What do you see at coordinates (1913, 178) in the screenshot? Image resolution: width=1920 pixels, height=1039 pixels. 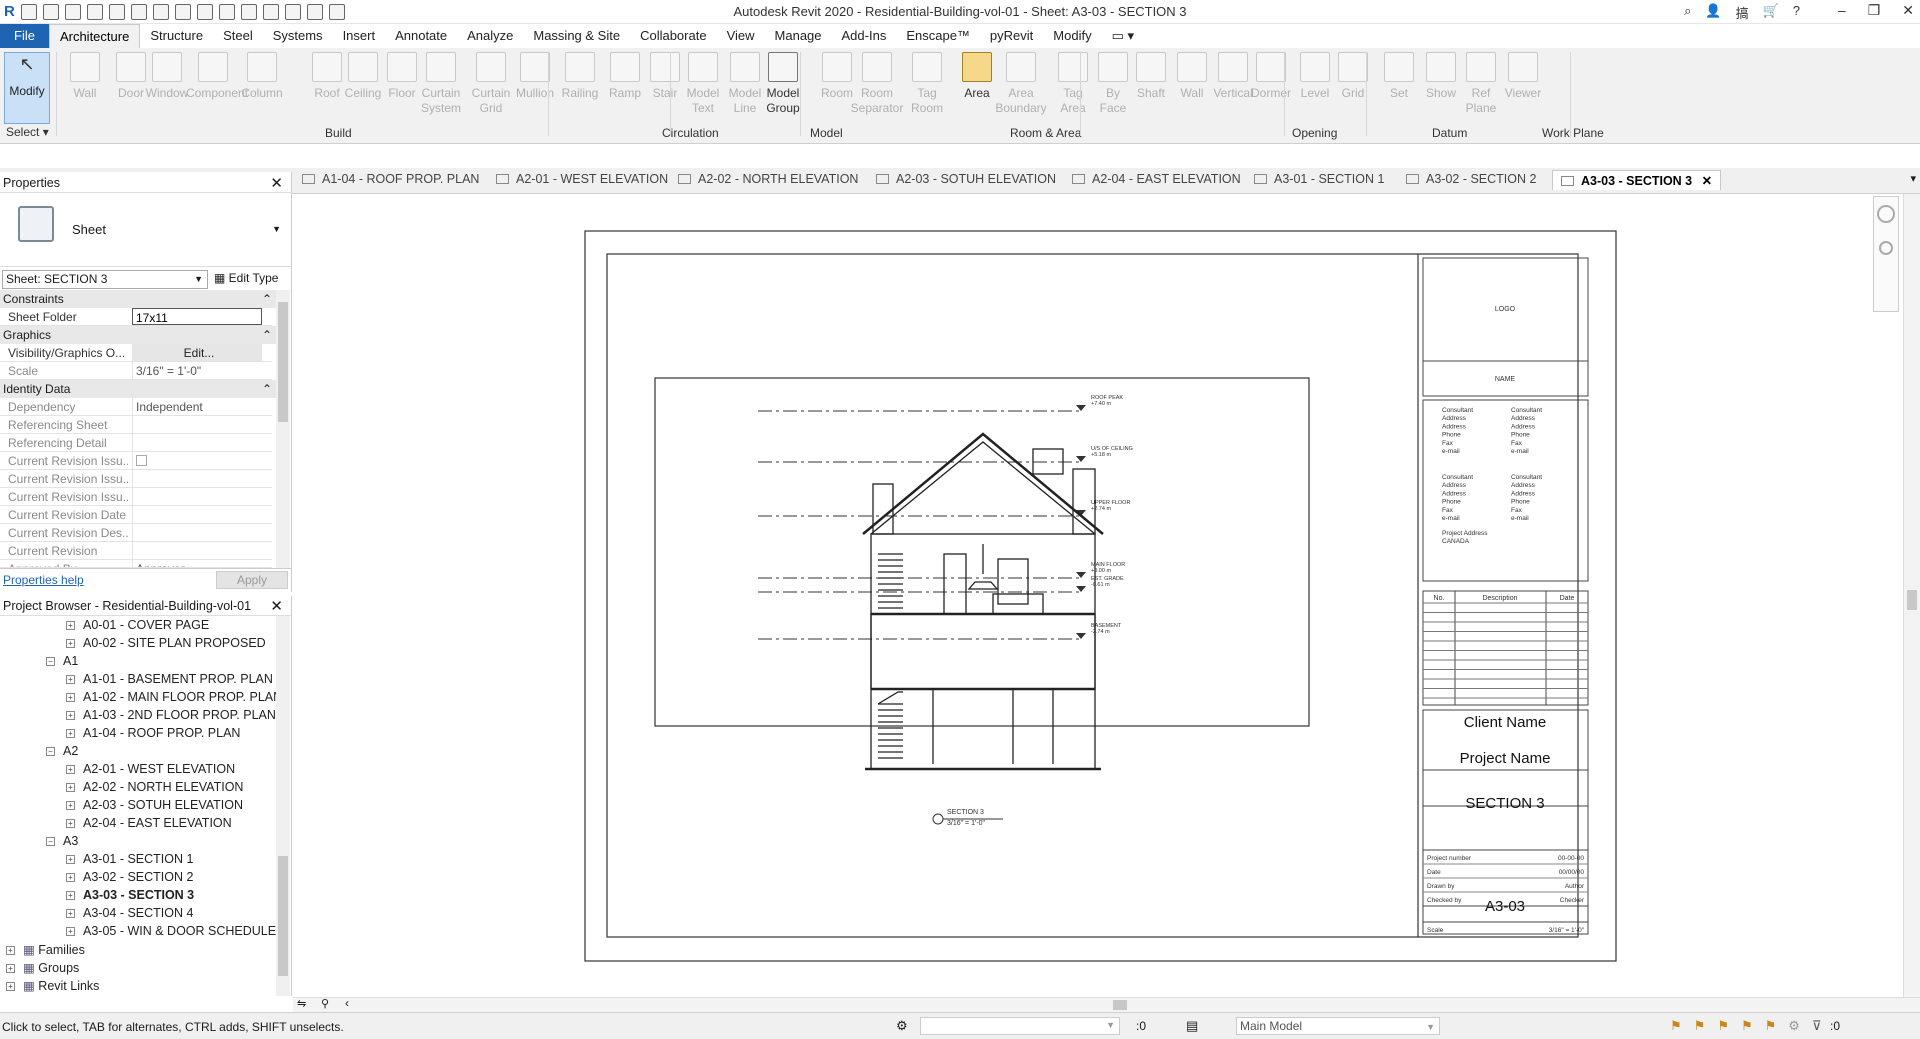 I see `tab-list-icon: ▾` at bounding box center [1913, 178].